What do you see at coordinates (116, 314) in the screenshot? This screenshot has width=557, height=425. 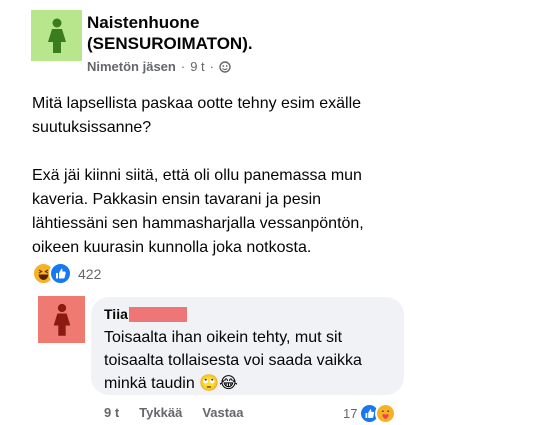 I see `commenter-first-name: Tiia` at bounding box center [116, 314].